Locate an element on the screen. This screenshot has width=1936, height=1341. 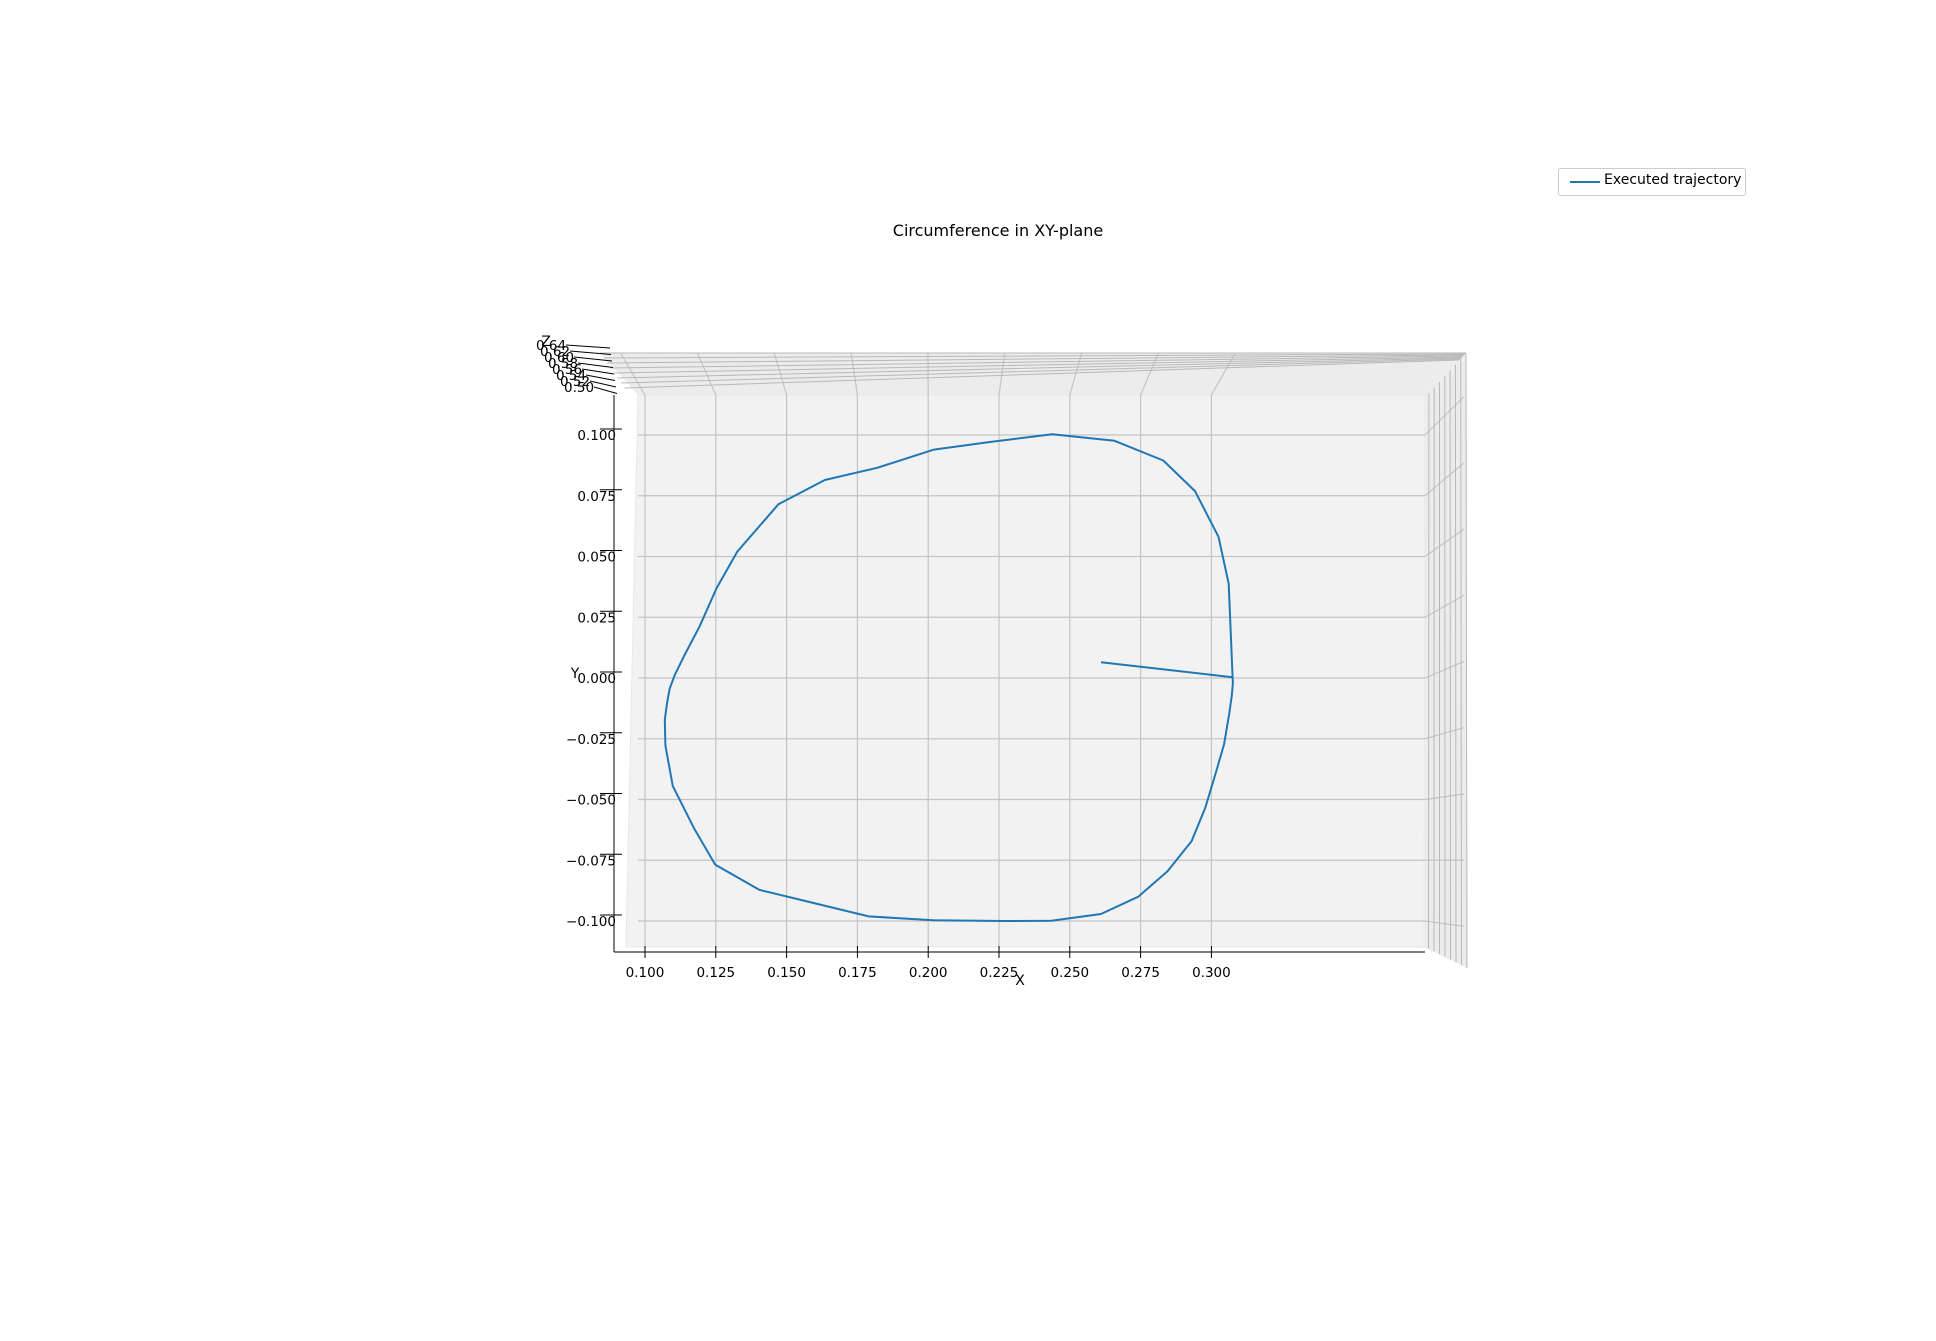
legend-line-swatch is located at coordinates (1585, 182).